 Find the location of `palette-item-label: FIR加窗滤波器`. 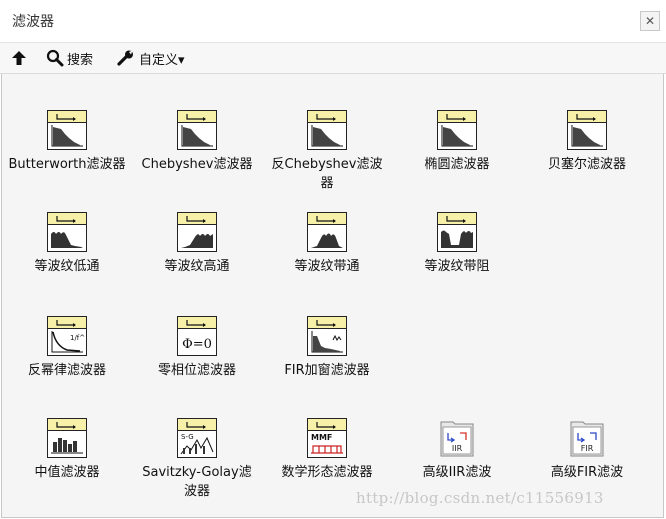

palette-item-label: FIR加窗滤波器 is located at coordinates (327, 370).